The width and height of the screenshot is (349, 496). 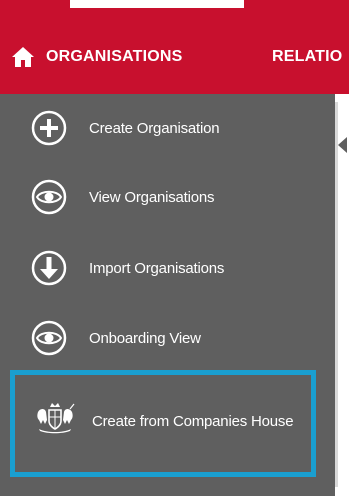 What do you see at coordinates (55, 418) in the screenshot?
I see `royal-crest-icon` at bounding box center [55, 418].